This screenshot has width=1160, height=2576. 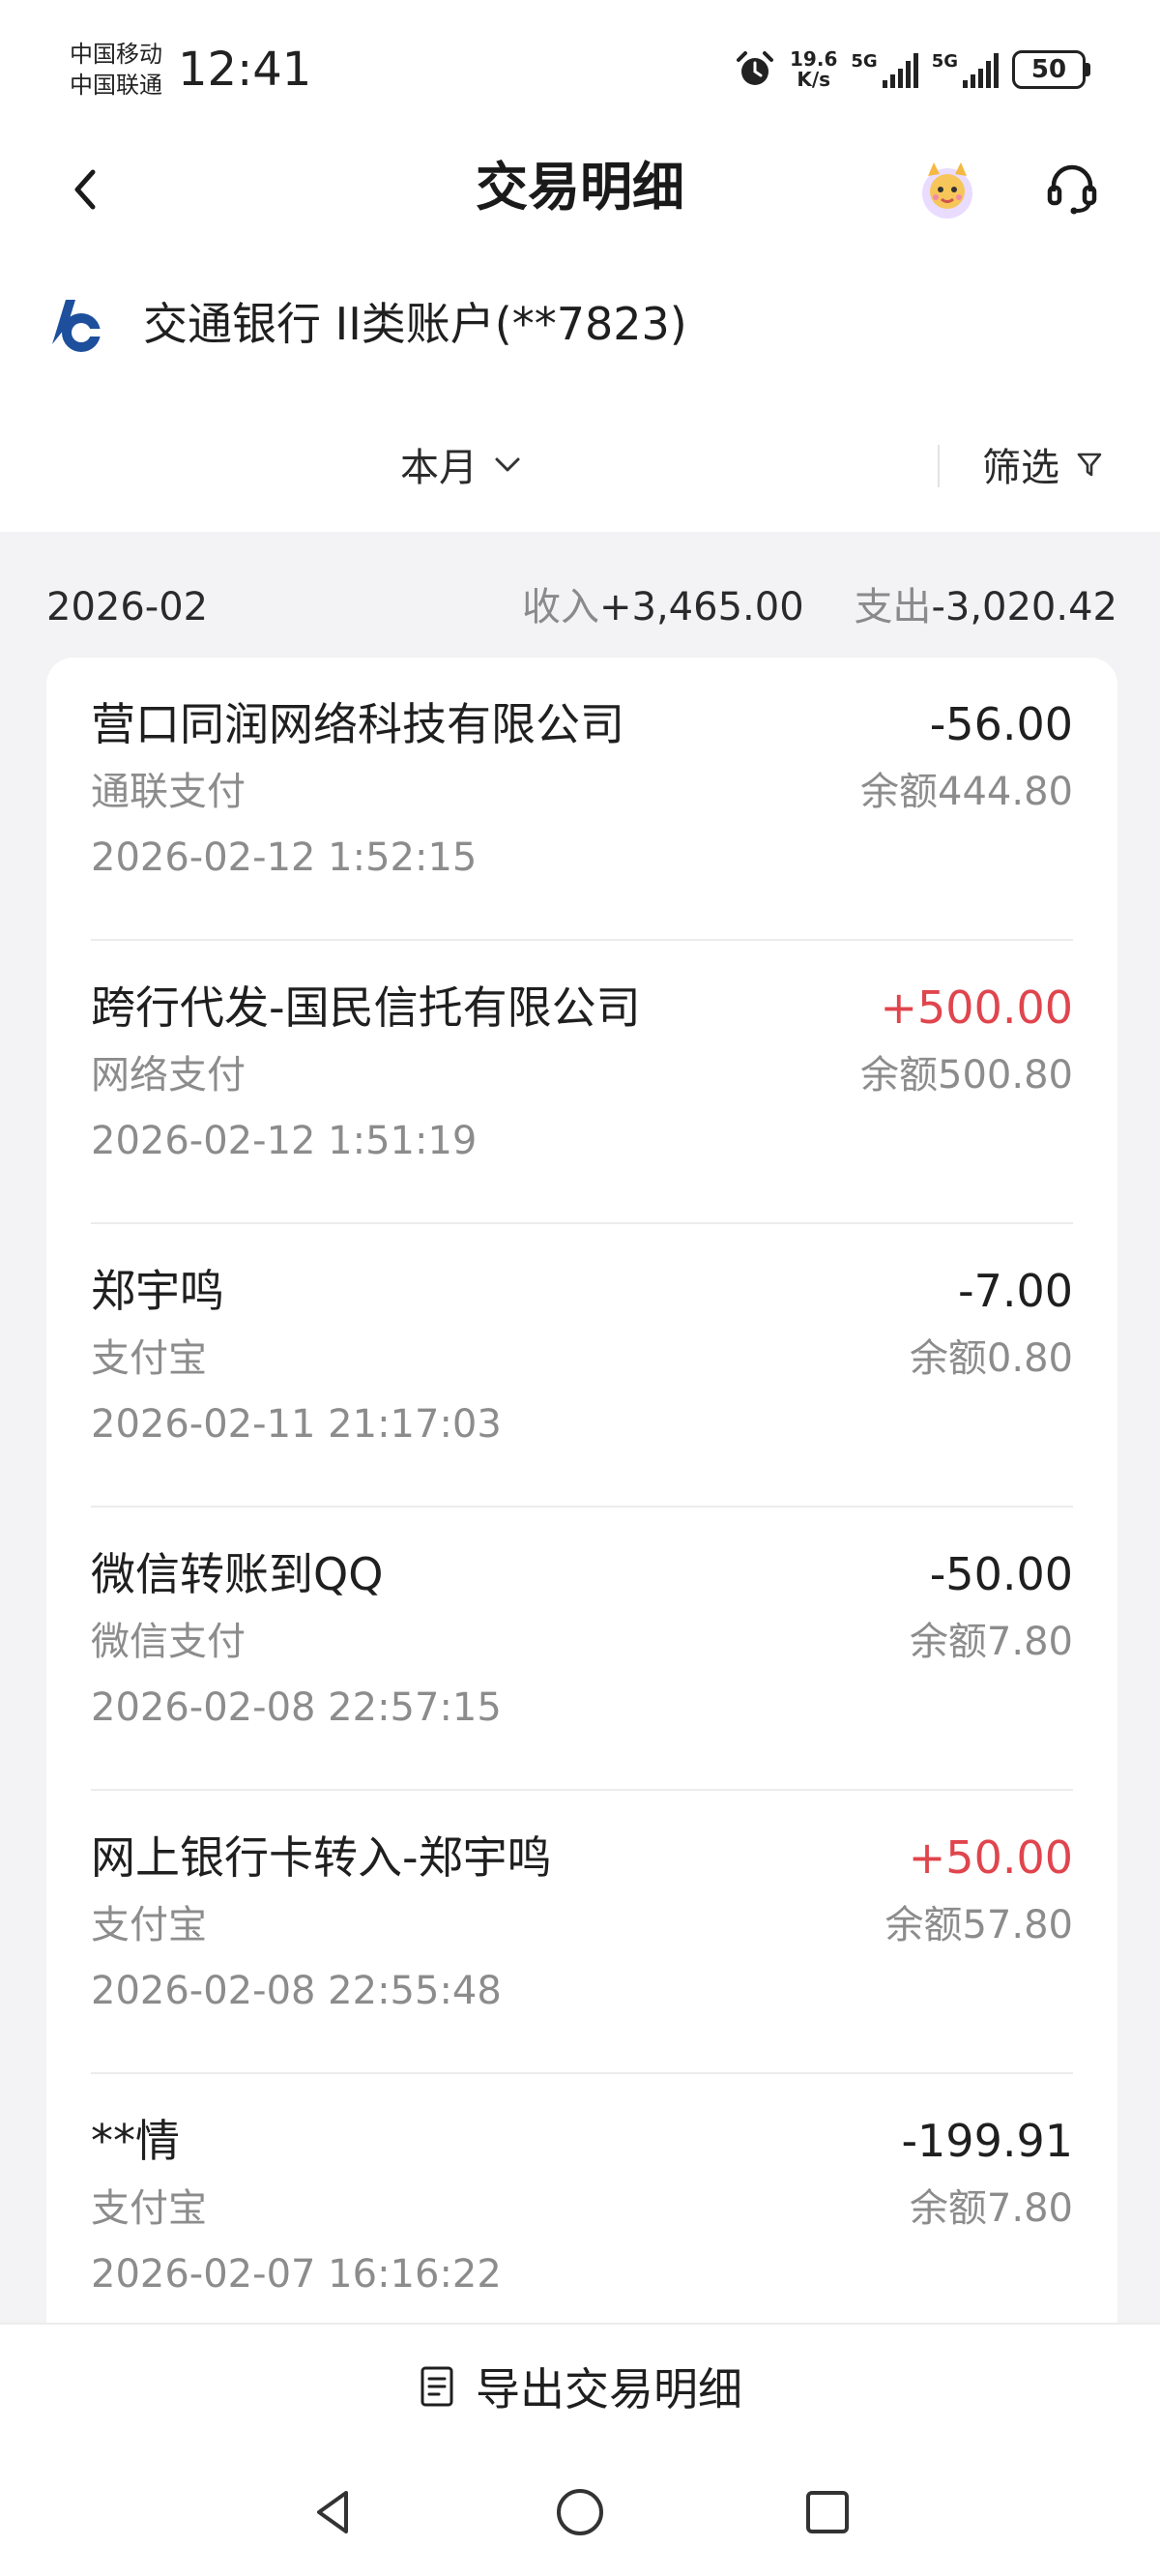 I want to click on income-label: 收入, so click(x=561, y=607).